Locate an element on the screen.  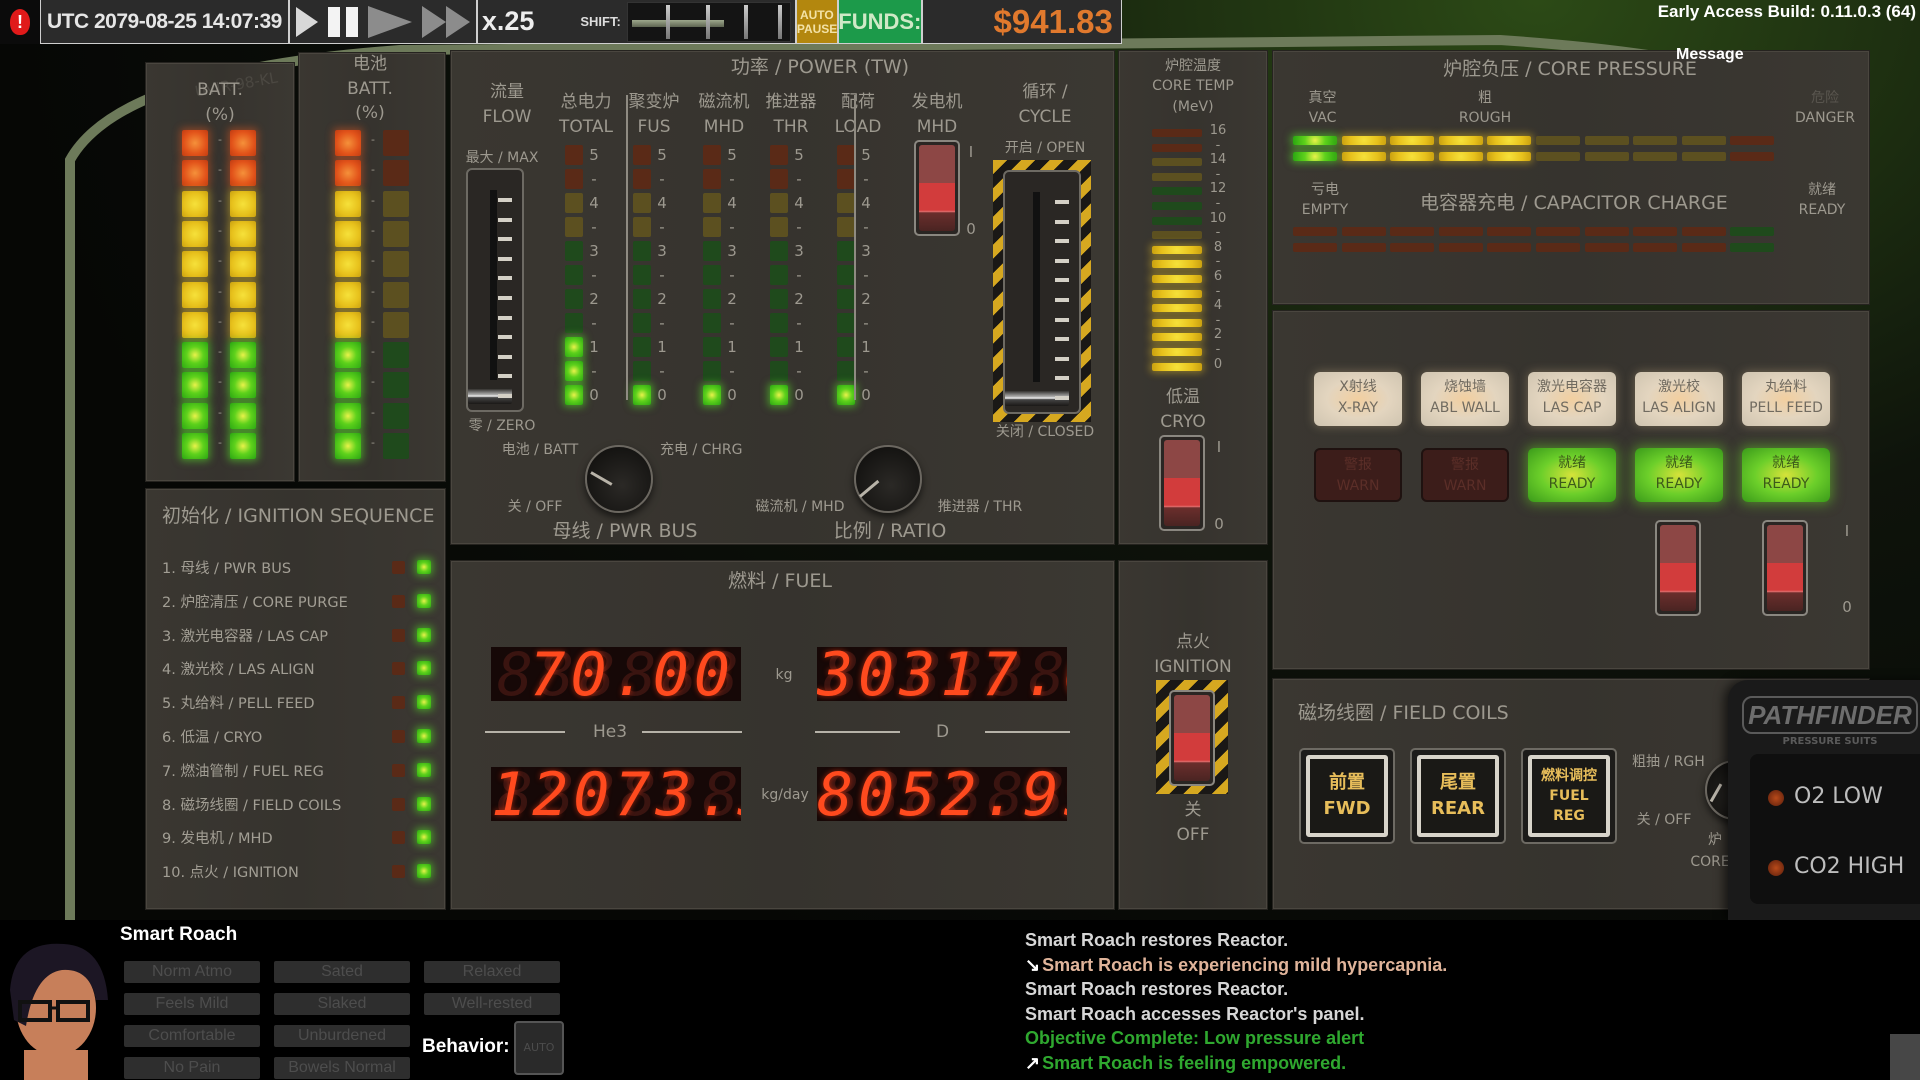
cycle-slider is located at coordinates (1042, 292).